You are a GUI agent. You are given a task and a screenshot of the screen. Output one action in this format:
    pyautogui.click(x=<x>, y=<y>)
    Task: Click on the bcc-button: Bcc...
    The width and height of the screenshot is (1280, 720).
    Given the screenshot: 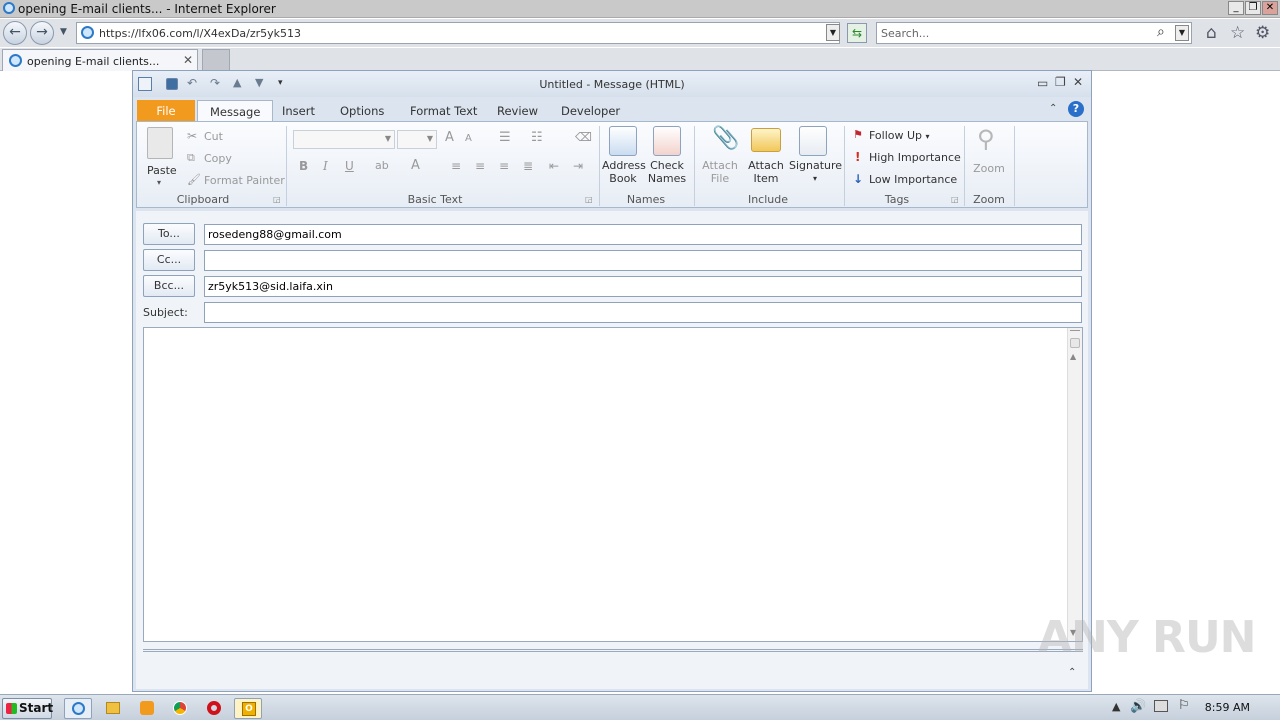 What is the action you would take?
    pyautogui.click(x=169, y=286)
    